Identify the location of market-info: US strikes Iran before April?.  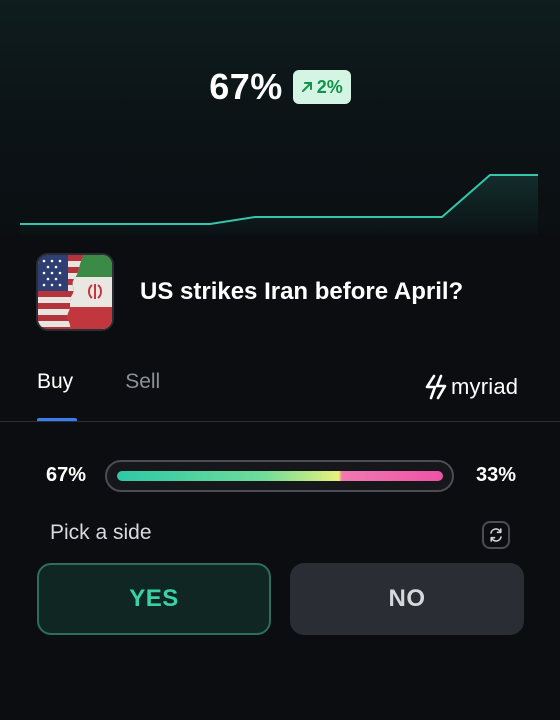
(249, 292).